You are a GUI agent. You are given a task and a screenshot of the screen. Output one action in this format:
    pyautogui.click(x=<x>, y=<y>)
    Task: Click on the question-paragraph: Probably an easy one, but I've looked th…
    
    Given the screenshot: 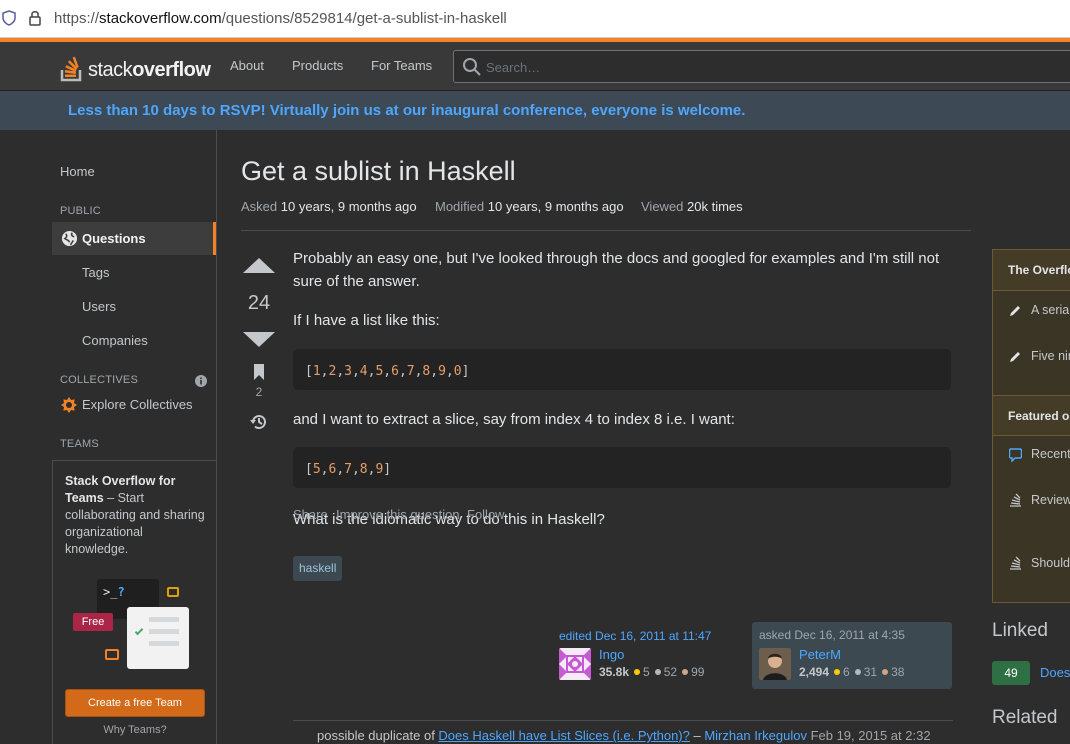 What is the action you would take?
    pyautogui.click(x=616, y=270)
    